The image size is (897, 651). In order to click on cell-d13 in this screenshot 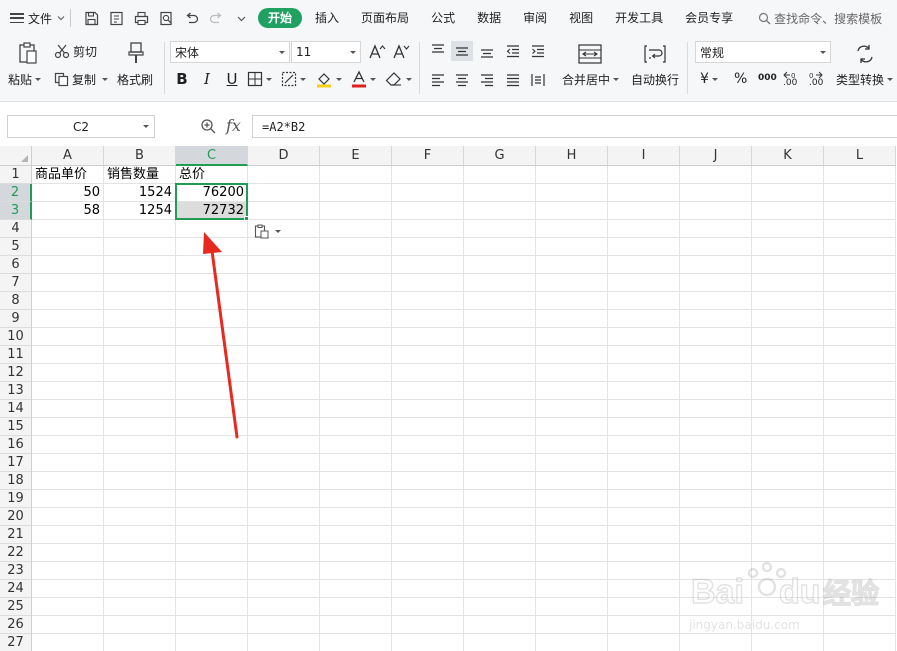, I will do `click(284, 391)`.